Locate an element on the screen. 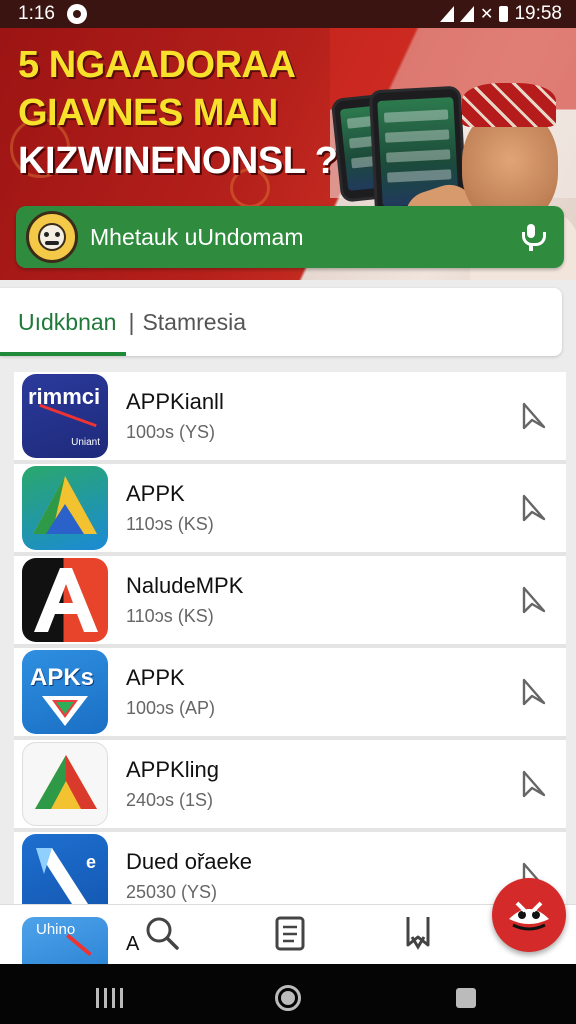 Image resolution: width=576 pixels, height=1024 pixels. notification-icon is located at coordinates (76, 14).